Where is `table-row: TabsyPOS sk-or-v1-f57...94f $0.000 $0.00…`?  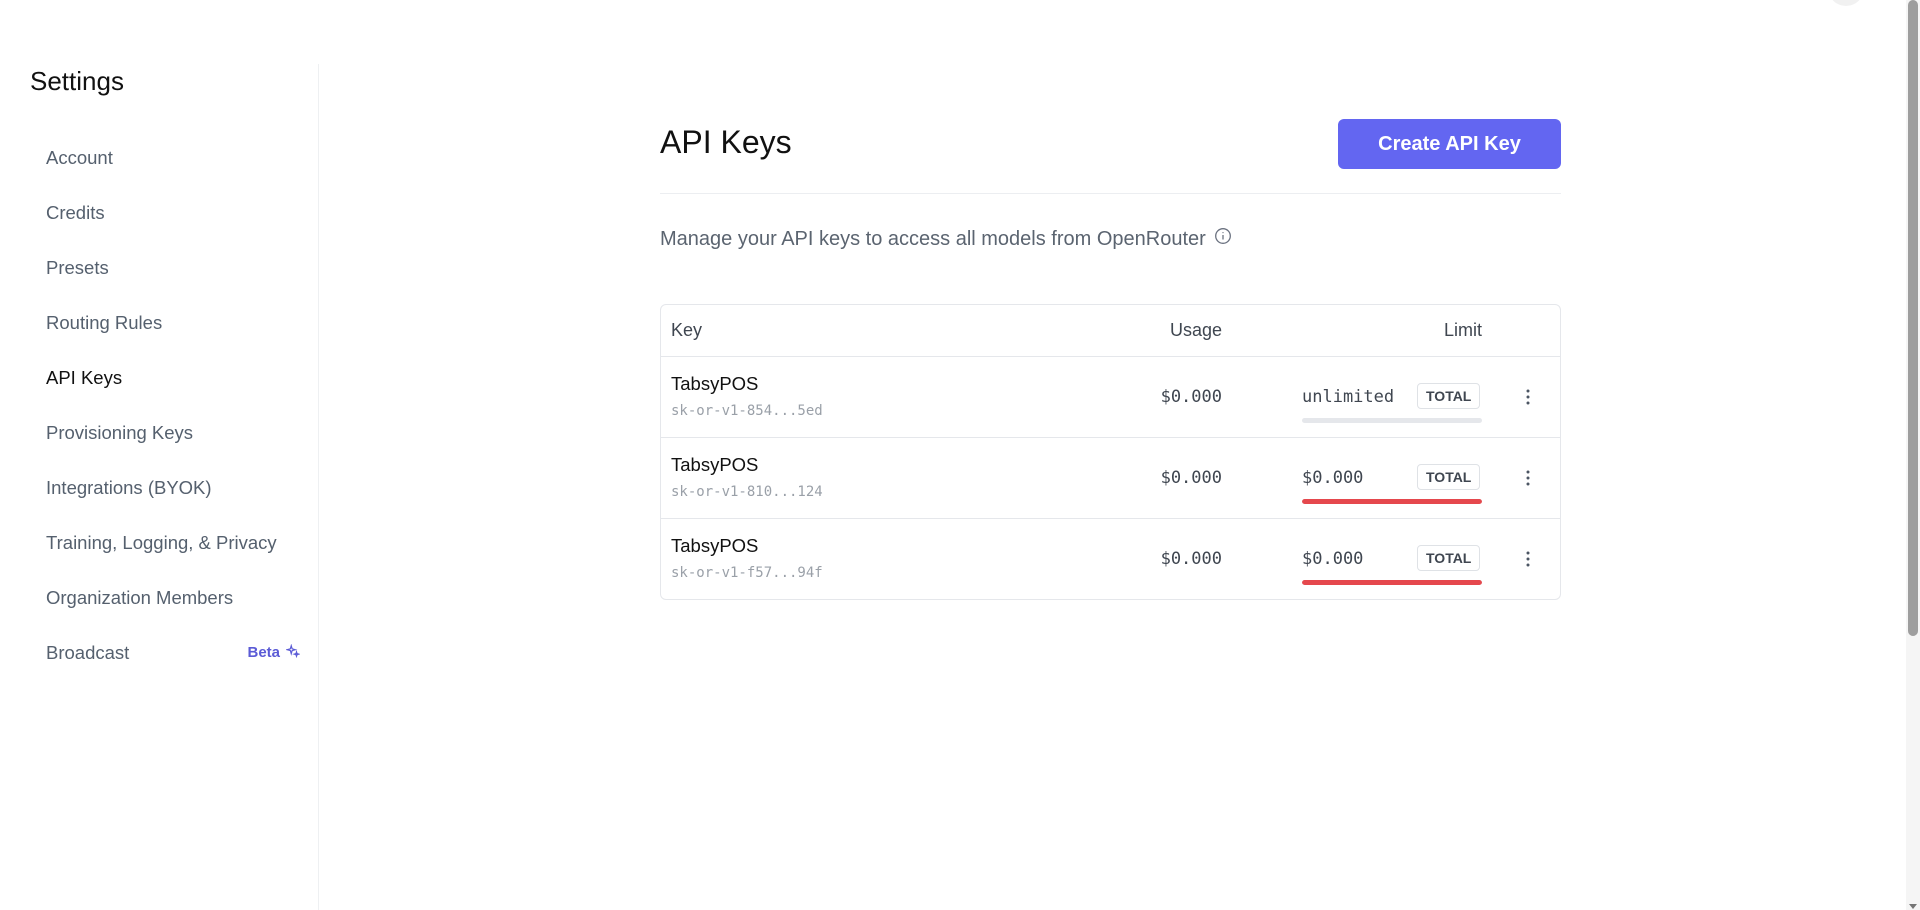
table-row: TabsyPOS sk-or-v1-f57...94f $0.000 $0.00… is located at coordinates (1110, 559).